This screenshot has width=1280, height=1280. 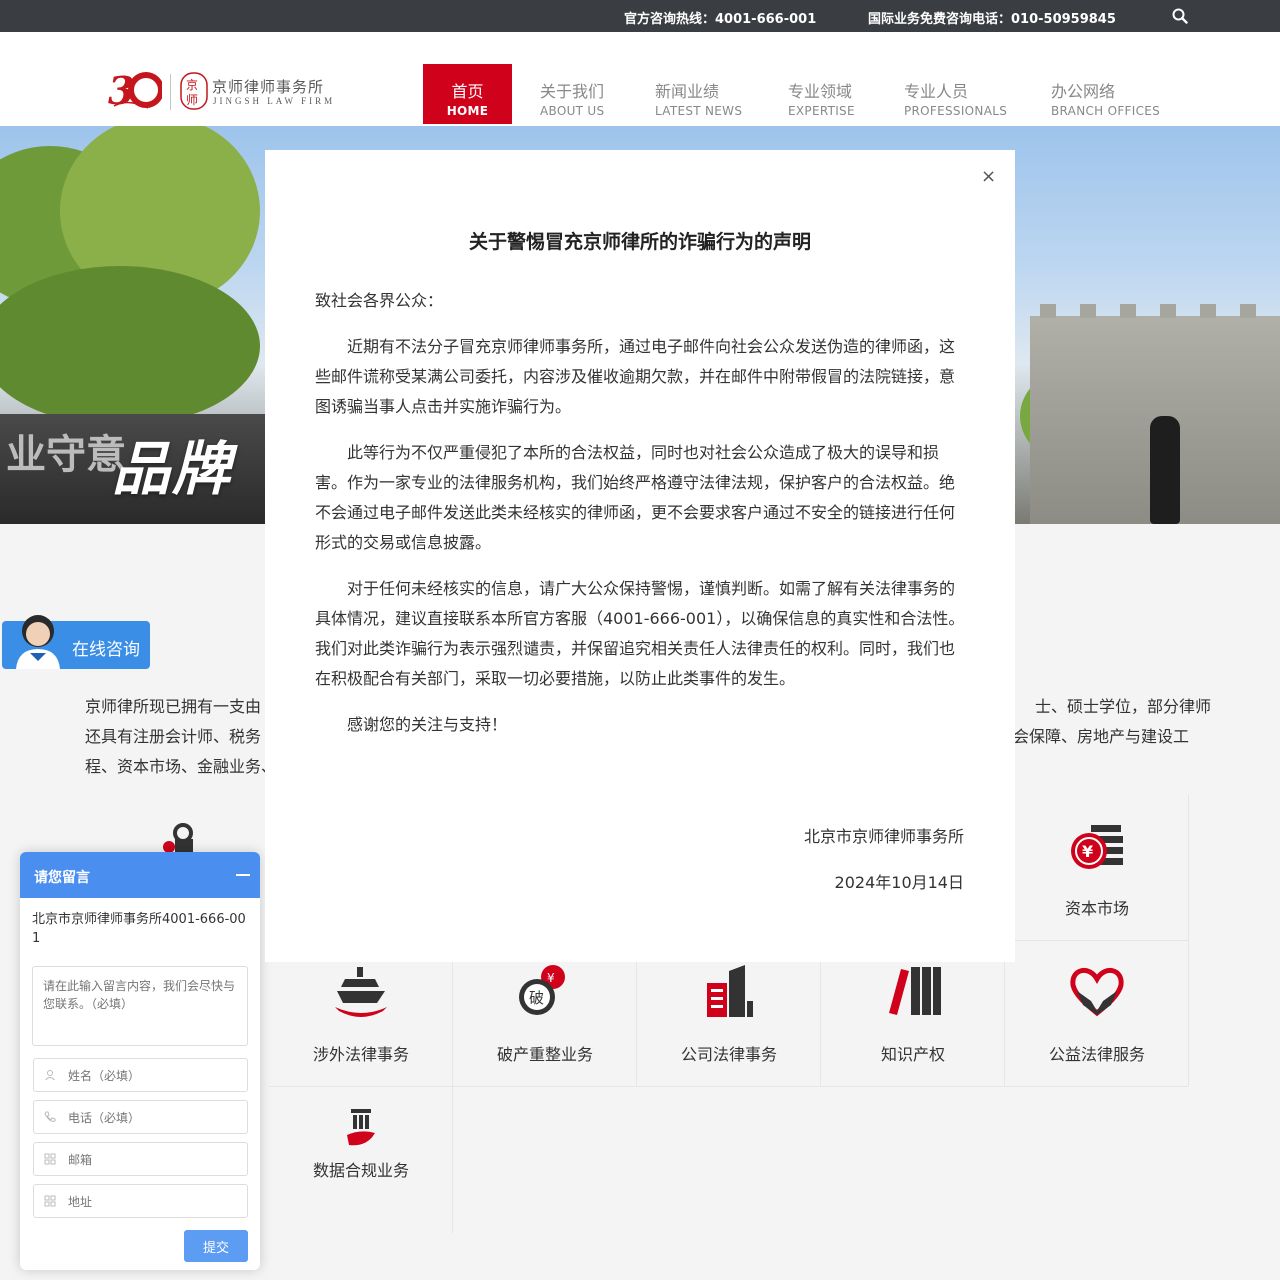 I want to click on heart-hands-icon, so click(x=1097, y=992).